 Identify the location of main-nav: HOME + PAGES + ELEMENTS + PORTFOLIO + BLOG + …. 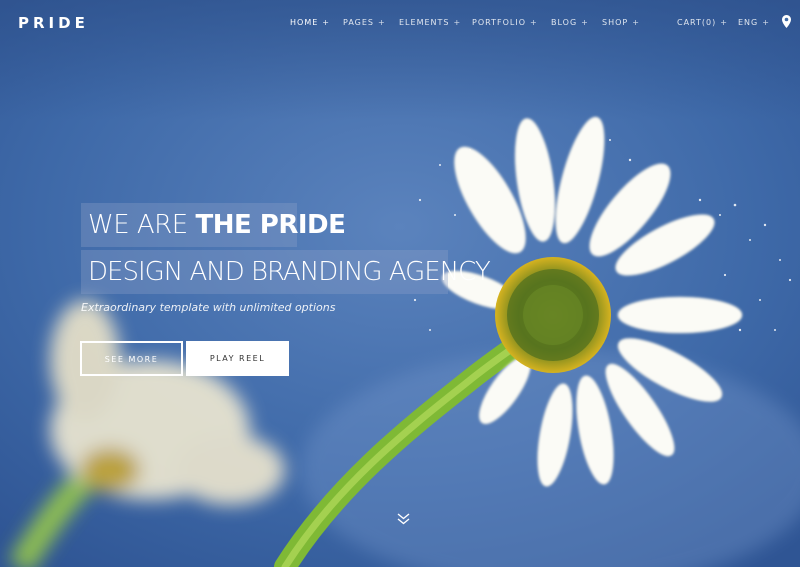
(400, 24).